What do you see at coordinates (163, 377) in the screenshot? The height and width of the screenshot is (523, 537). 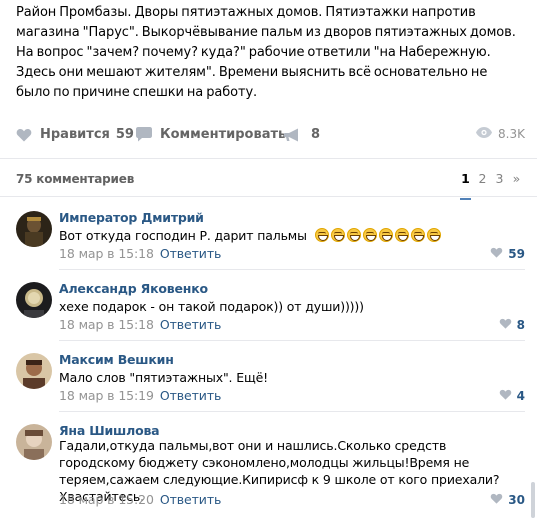 I see `comment-text: Мало слов "пятиэтажных". Ещё!` at bounding box center [163, 377].